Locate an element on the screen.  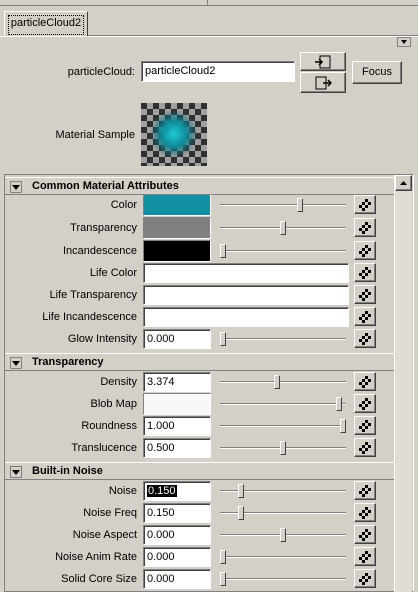
roundness-field: 1.000 is located at coordinates (177, 426).